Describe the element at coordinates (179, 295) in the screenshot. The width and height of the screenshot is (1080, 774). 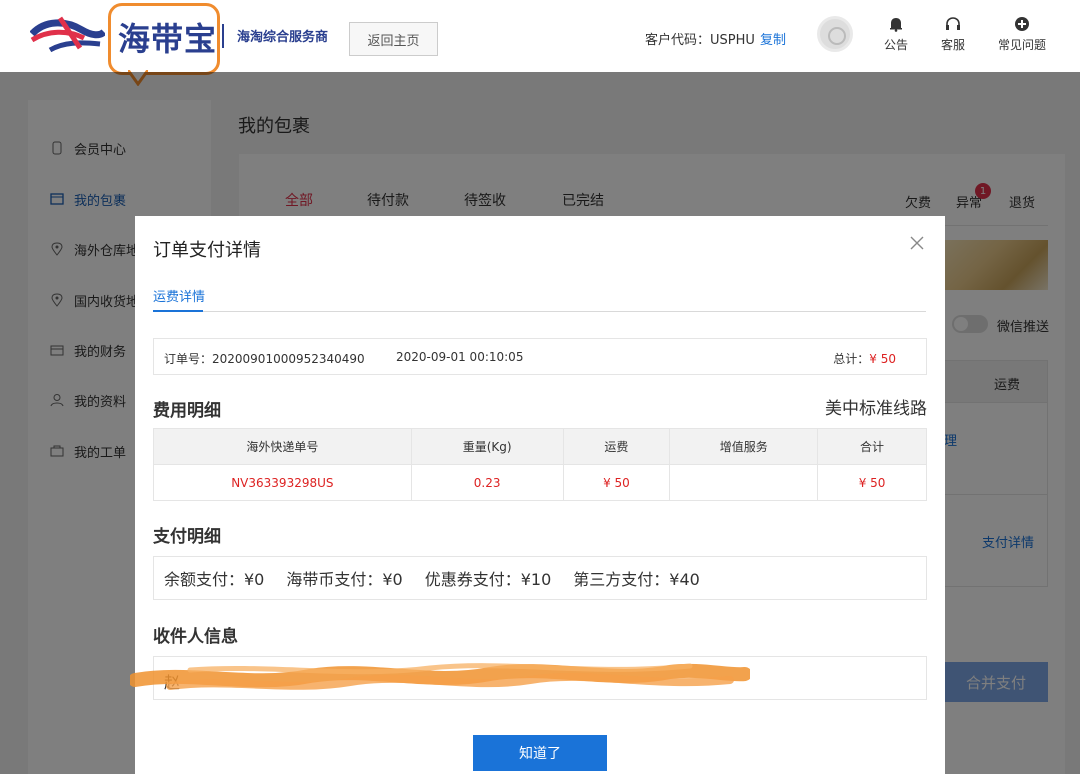
I see `tab-shipping-detail: 运费详情` at that location.